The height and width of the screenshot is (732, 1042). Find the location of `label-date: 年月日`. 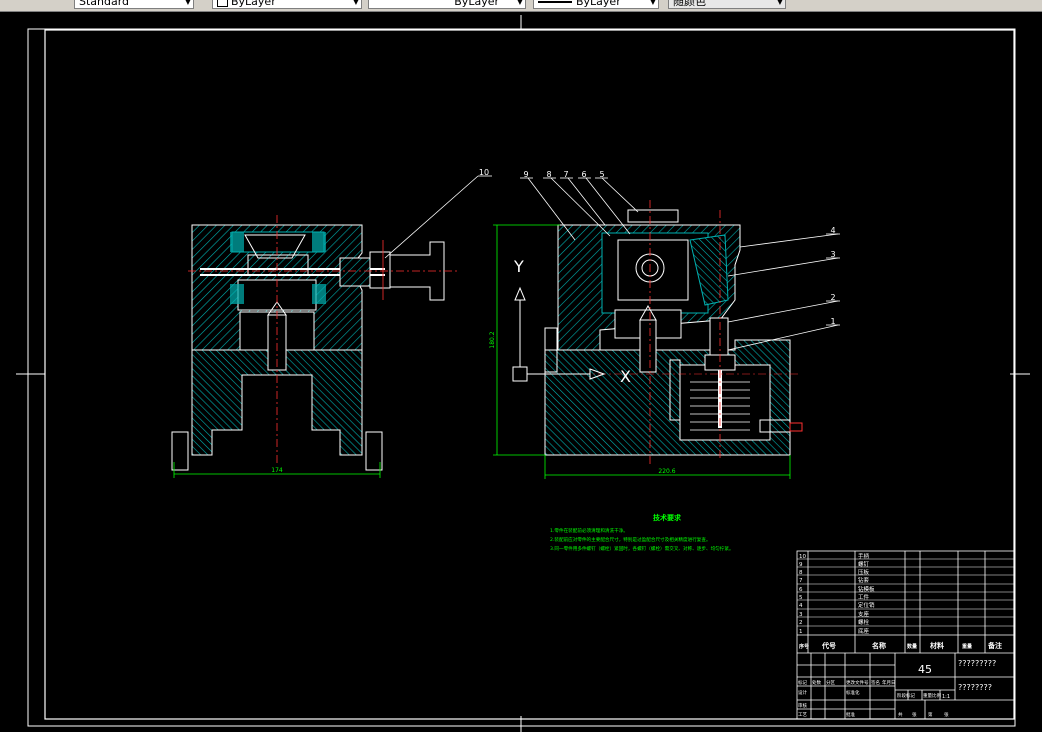

label-date: 年月日 is located at coordinates (889, 682).